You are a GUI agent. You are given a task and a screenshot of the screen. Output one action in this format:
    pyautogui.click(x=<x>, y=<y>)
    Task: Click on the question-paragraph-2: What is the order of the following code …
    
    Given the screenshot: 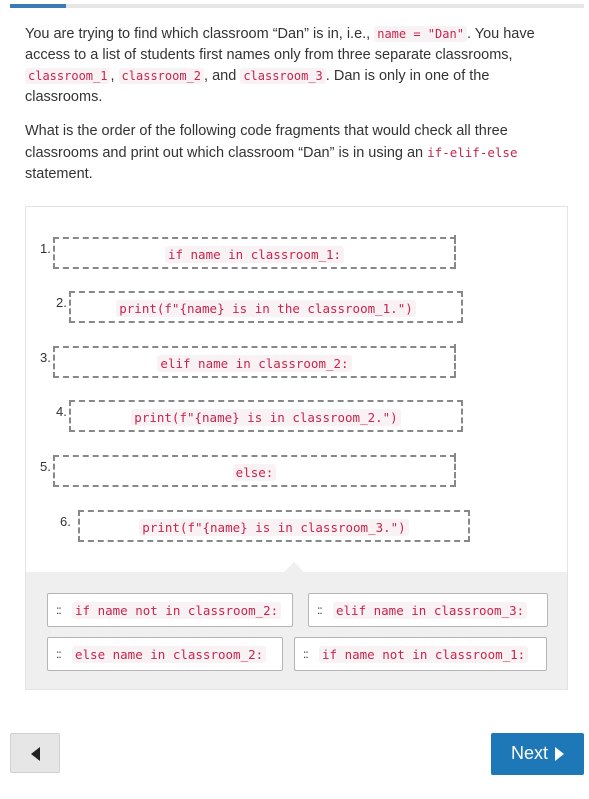 What is the action you would take?
    pyautogui.click(x=285, y=153)
    